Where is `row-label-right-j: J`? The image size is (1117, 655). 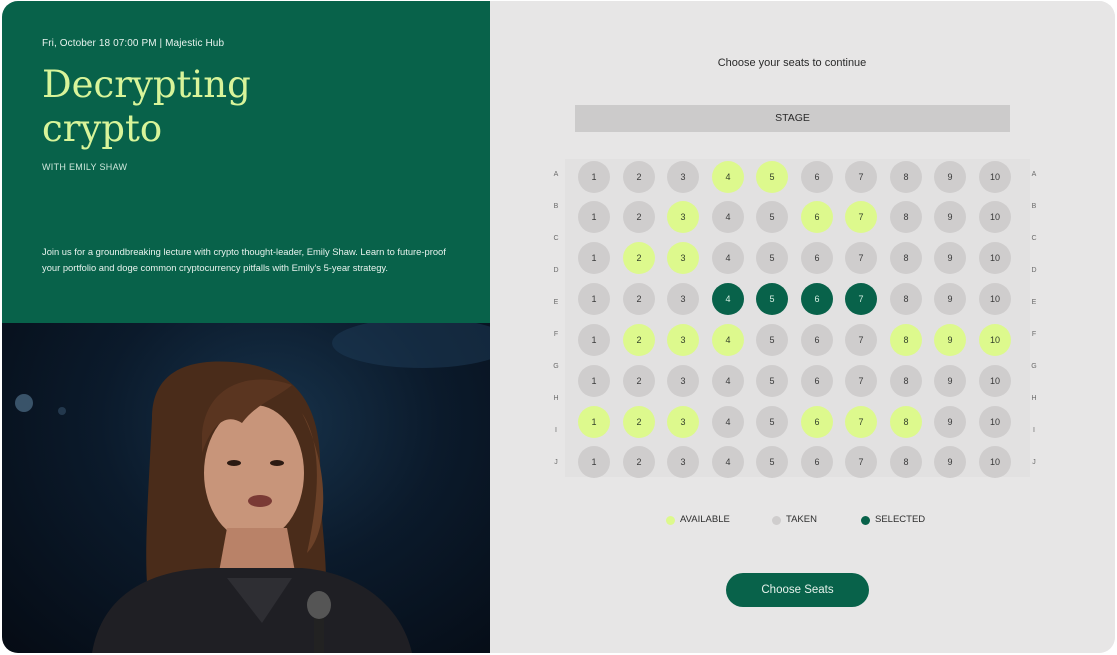 row-label-right-j: J is located at coordinates (1034, 462).